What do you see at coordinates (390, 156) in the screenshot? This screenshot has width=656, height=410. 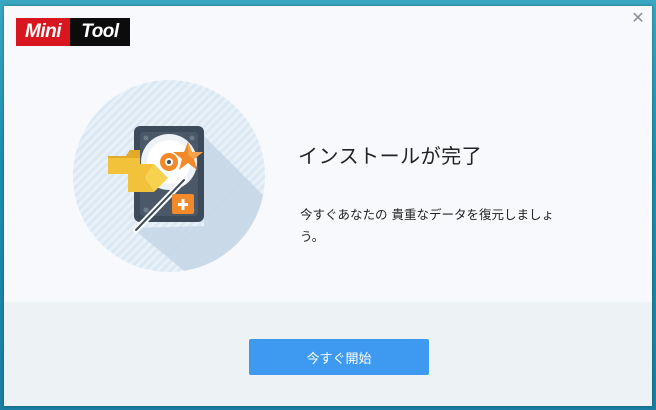 I see `install-complete-title: インストールが完了` at bounding box center [390, 156].